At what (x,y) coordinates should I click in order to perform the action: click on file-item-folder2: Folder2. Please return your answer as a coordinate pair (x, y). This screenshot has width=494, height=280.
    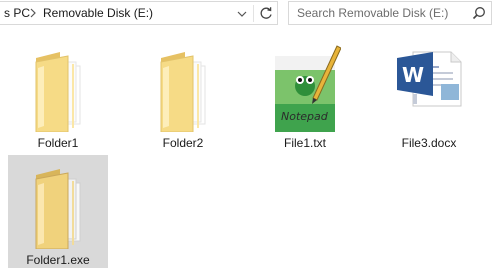
    Looking at the image, I should click on (183, 95).